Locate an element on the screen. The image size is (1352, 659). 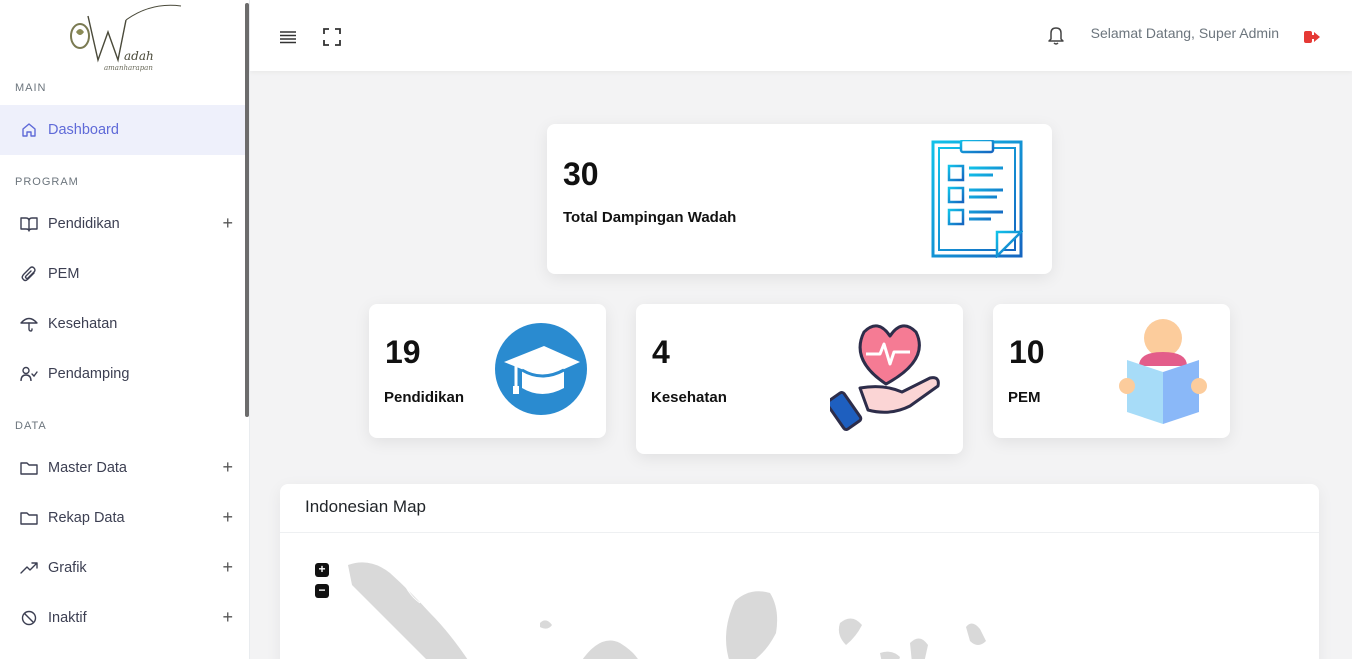
book-icon is located at coordinates (29, 224).